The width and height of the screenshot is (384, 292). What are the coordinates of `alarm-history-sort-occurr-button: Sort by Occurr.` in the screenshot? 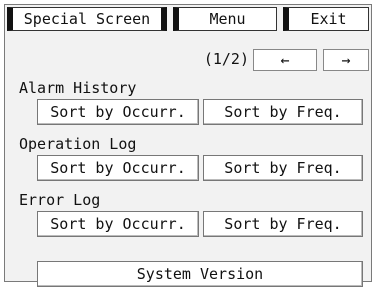 It's located at (118, 112).